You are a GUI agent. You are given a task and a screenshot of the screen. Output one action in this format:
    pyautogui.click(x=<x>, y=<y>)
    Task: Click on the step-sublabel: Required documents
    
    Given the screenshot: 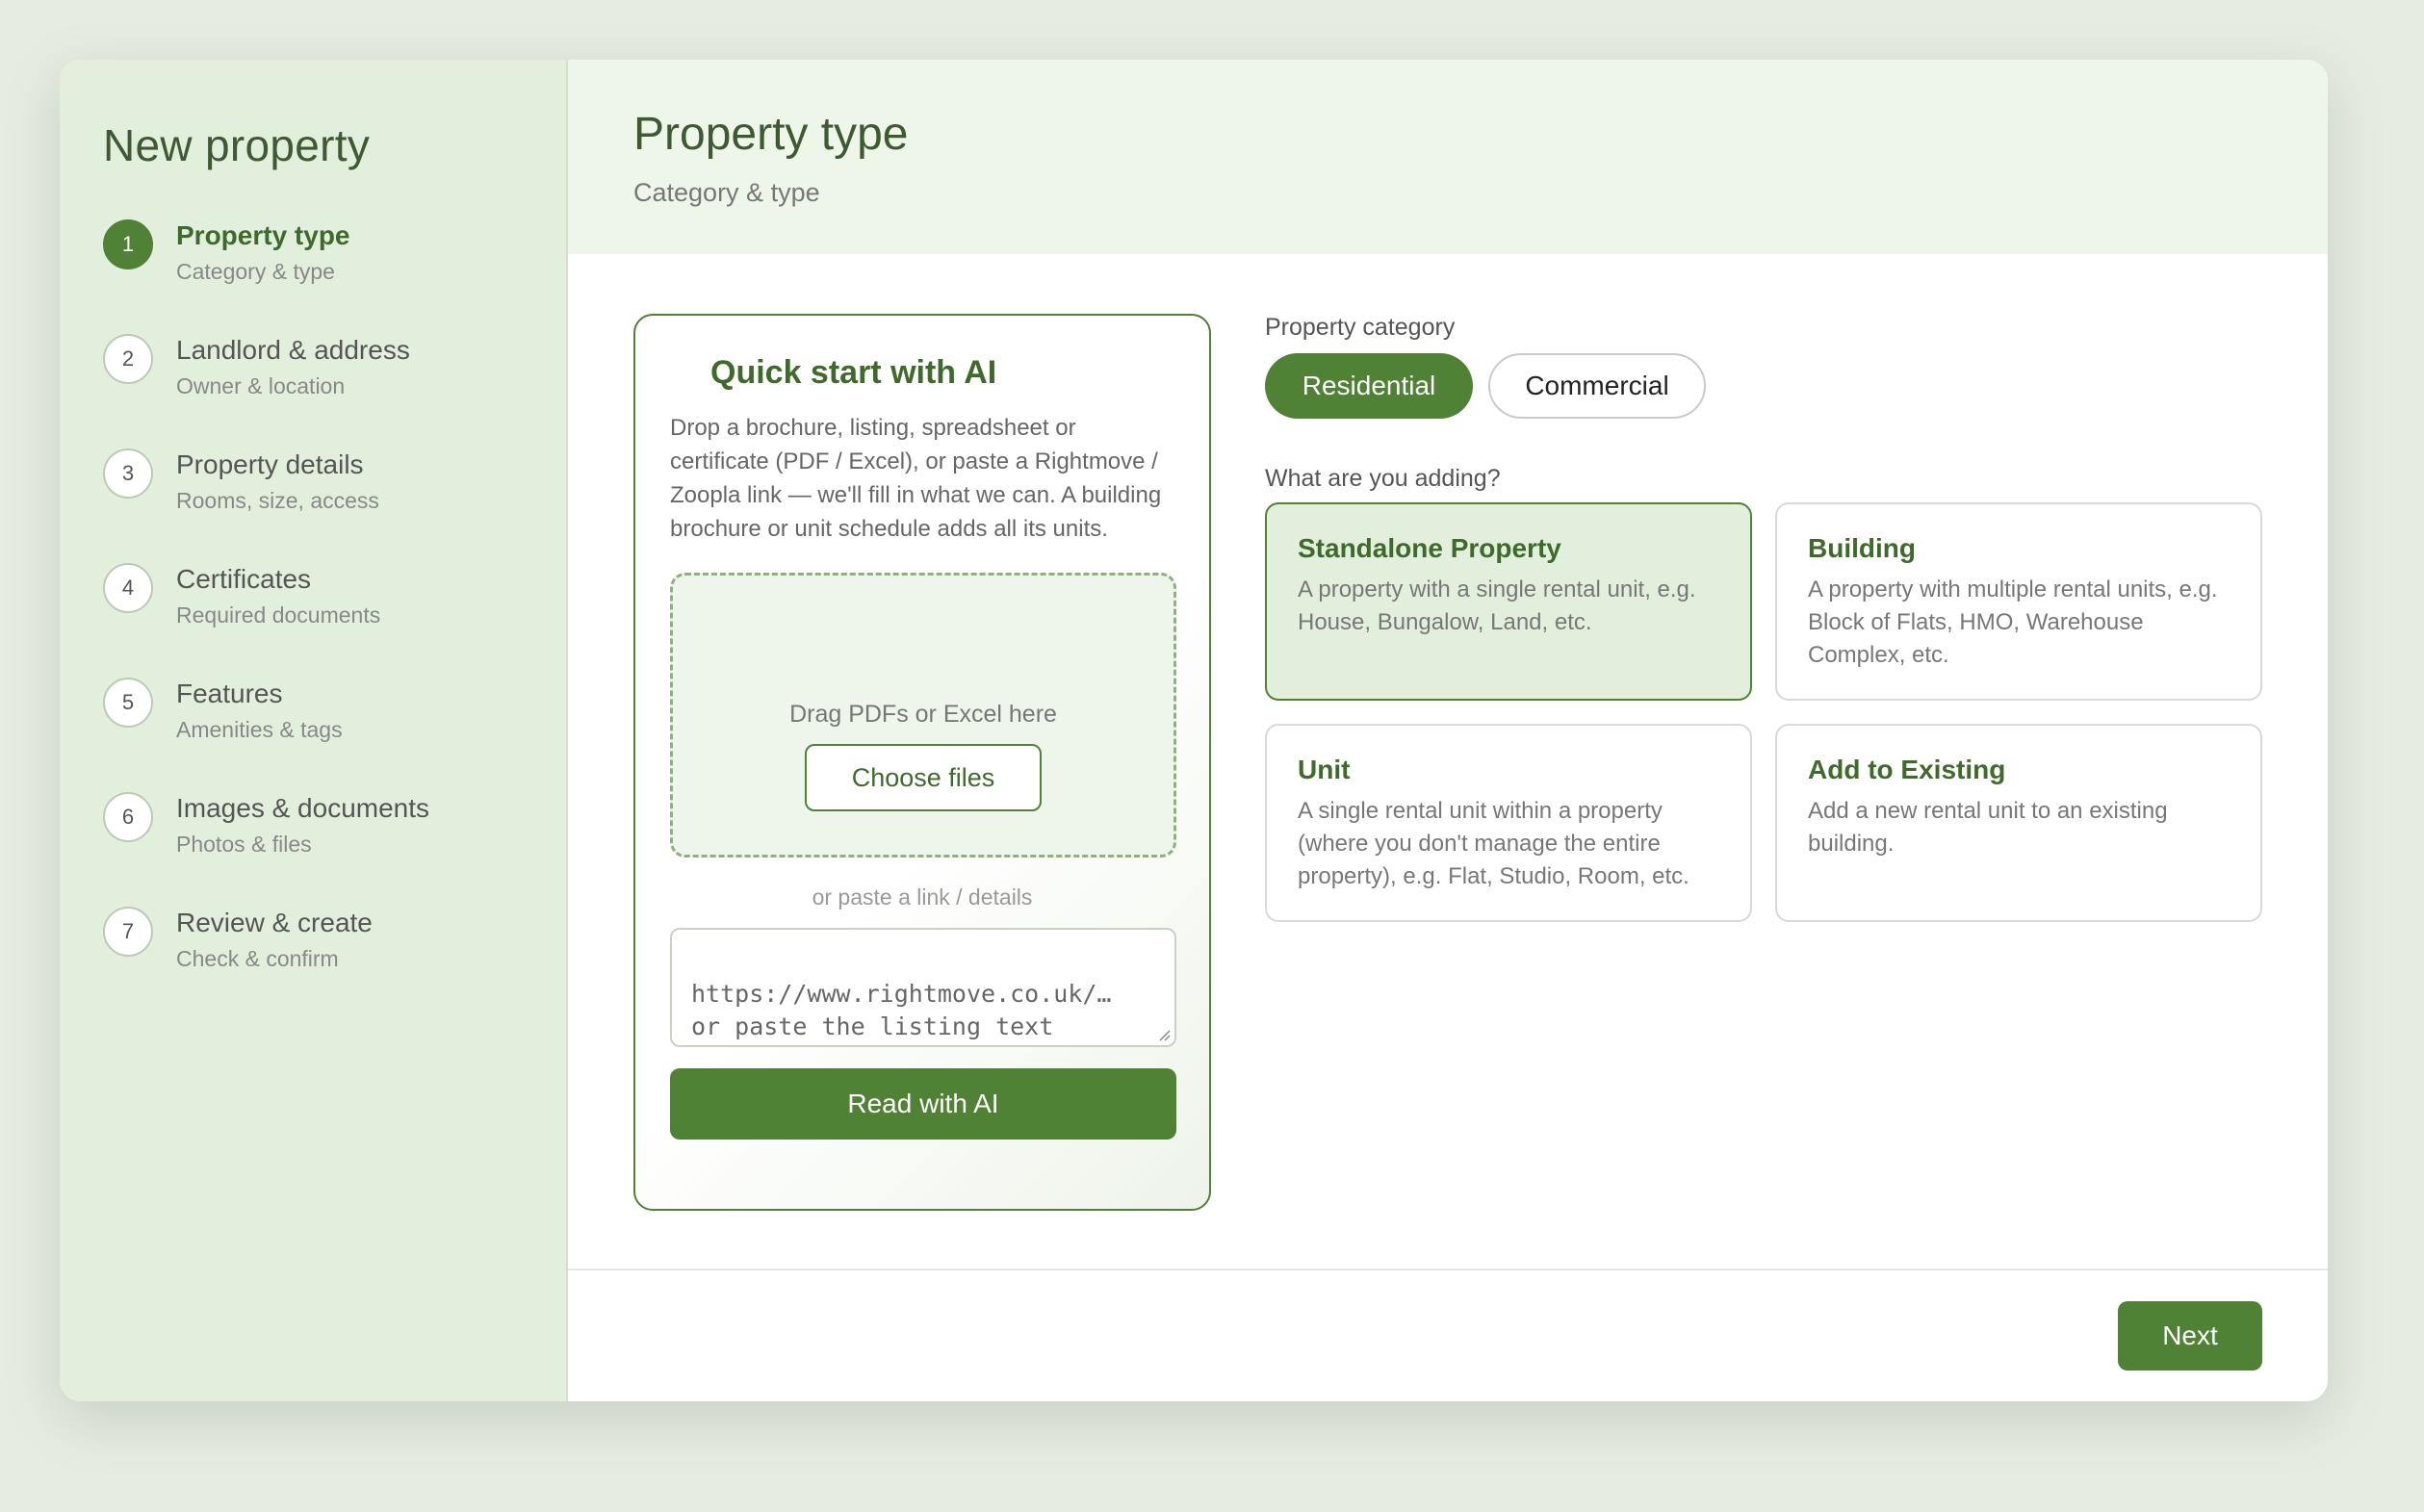 What is the action you would take?
    pyautogui.click(x=279, y=615)
    